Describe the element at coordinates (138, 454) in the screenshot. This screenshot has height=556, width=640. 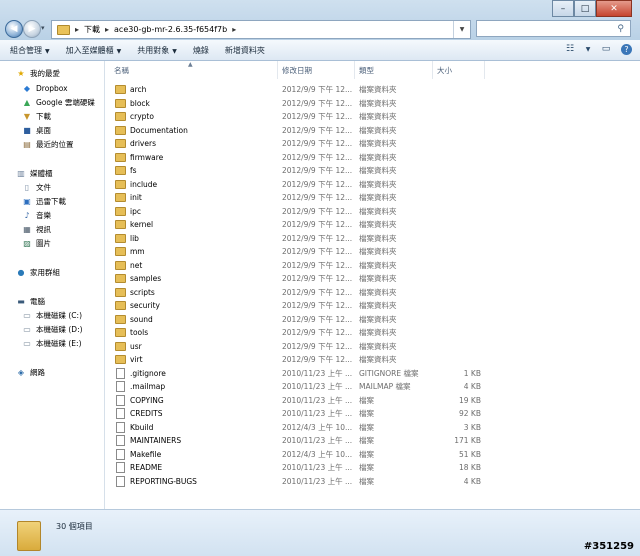
I see `file-name-cell: Makefile` at that location.